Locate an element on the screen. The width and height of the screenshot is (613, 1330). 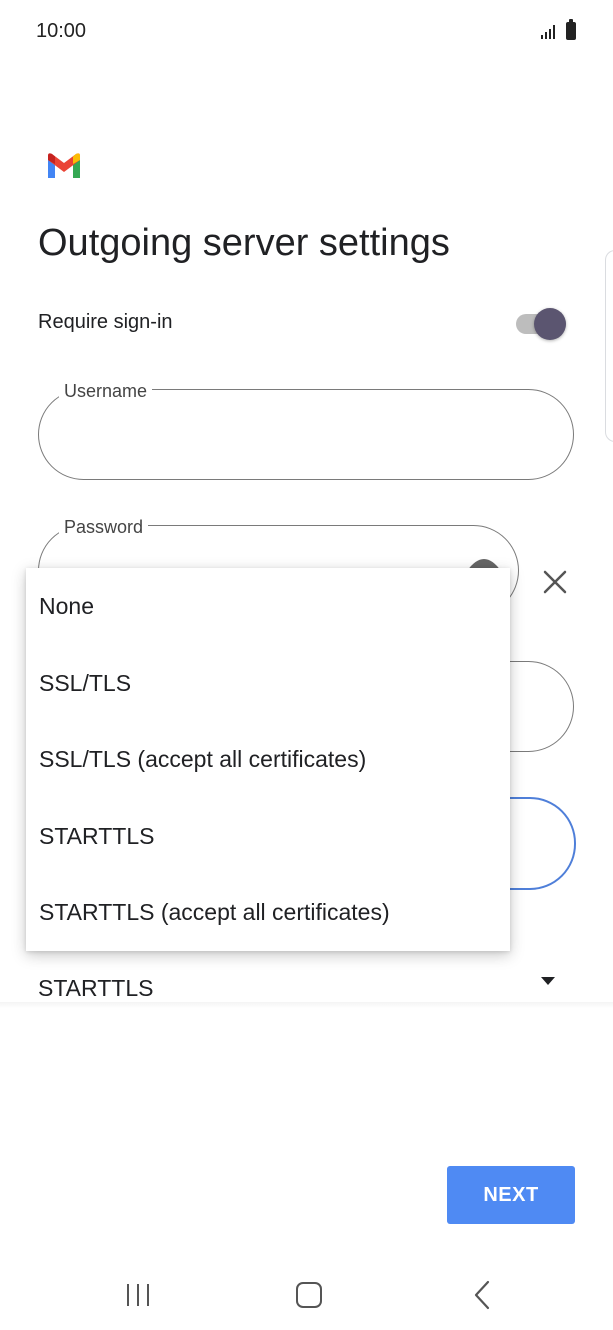
require-signin-label: Require sign-in is located at coordinates (105, 322).